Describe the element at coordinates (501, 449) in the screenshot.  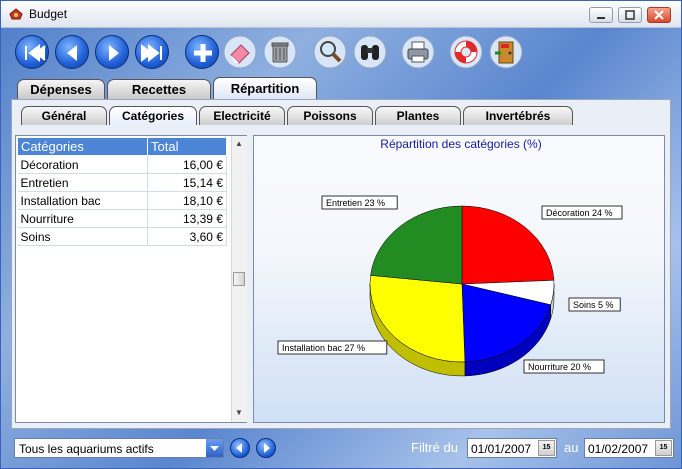
I see `date-from-value: 01/01/2007` at that location.